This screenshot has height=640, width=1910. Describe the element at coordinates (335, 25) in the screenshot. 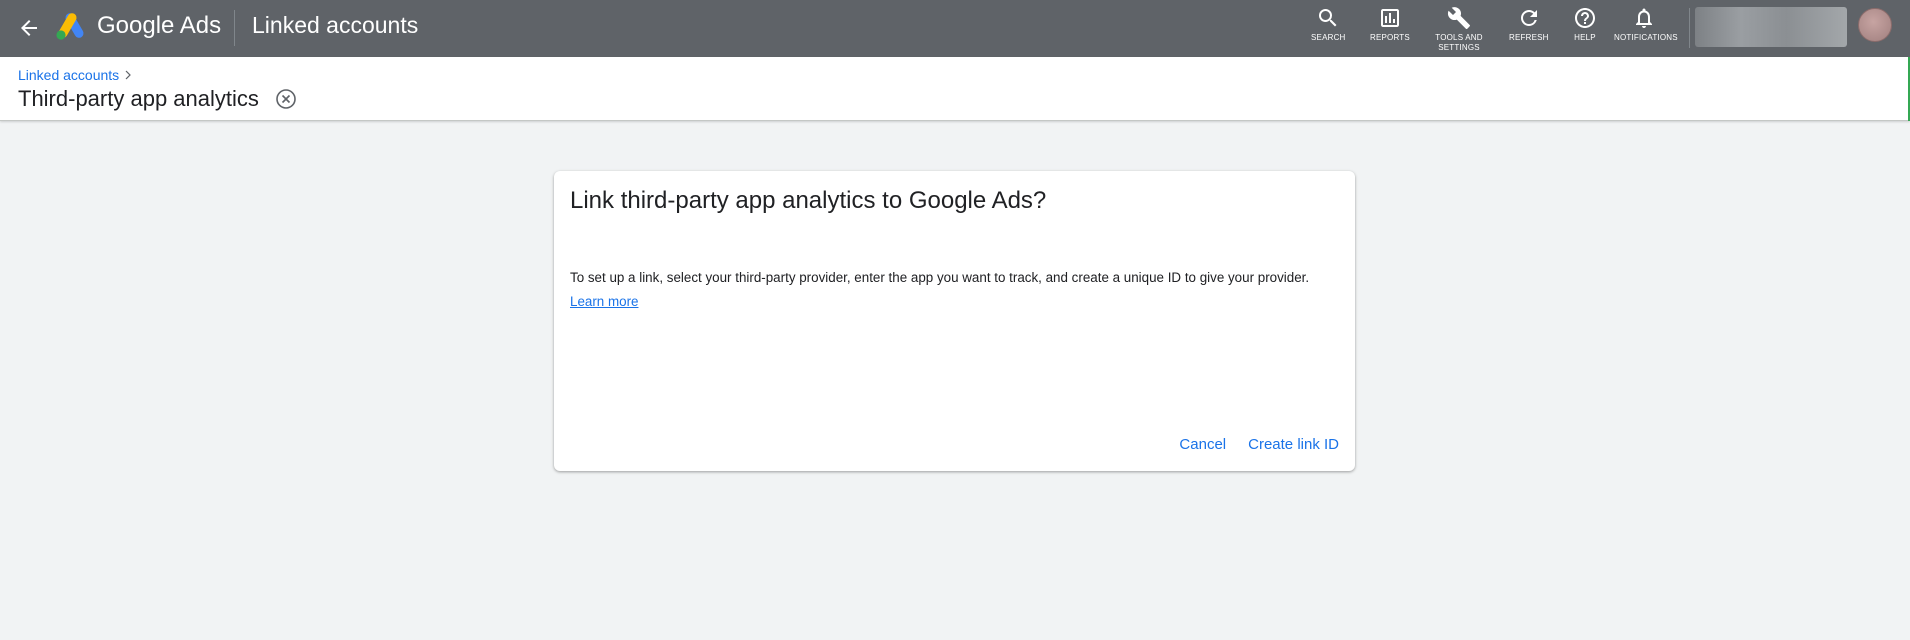

I see `section-title: Linked accounts` at that location.